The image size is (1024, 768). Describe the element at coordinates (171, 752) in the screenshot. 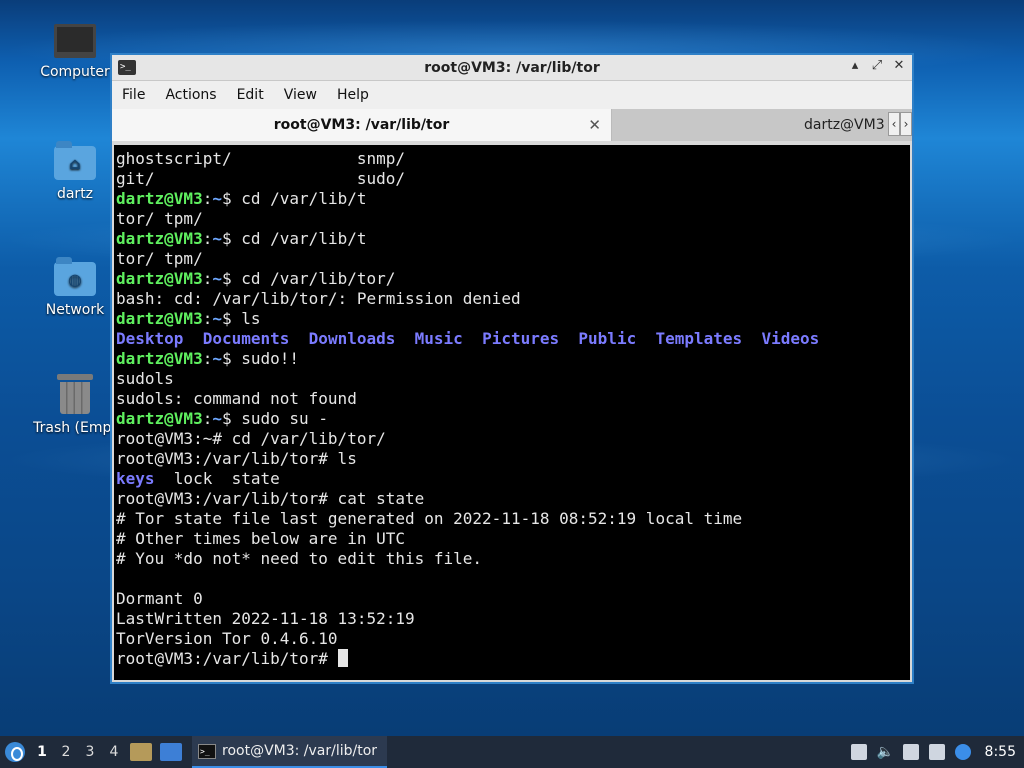

I see `show-desktop-icon` at that location.